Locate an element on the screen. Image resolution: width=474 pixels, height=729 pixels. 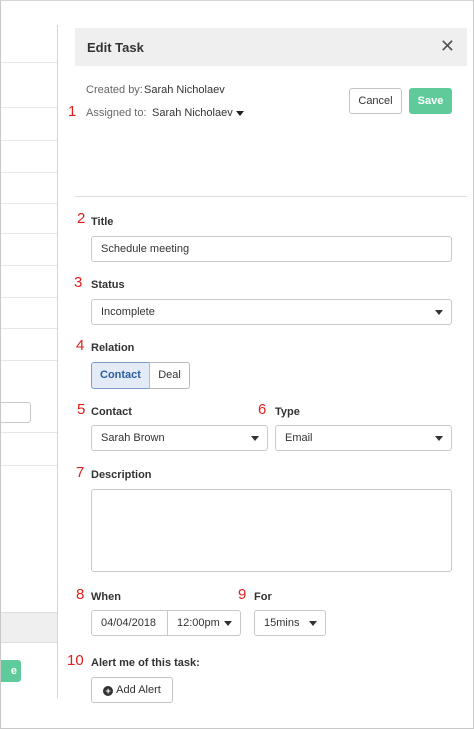
status-value: Incomplete is located at coordinates (128, 312).